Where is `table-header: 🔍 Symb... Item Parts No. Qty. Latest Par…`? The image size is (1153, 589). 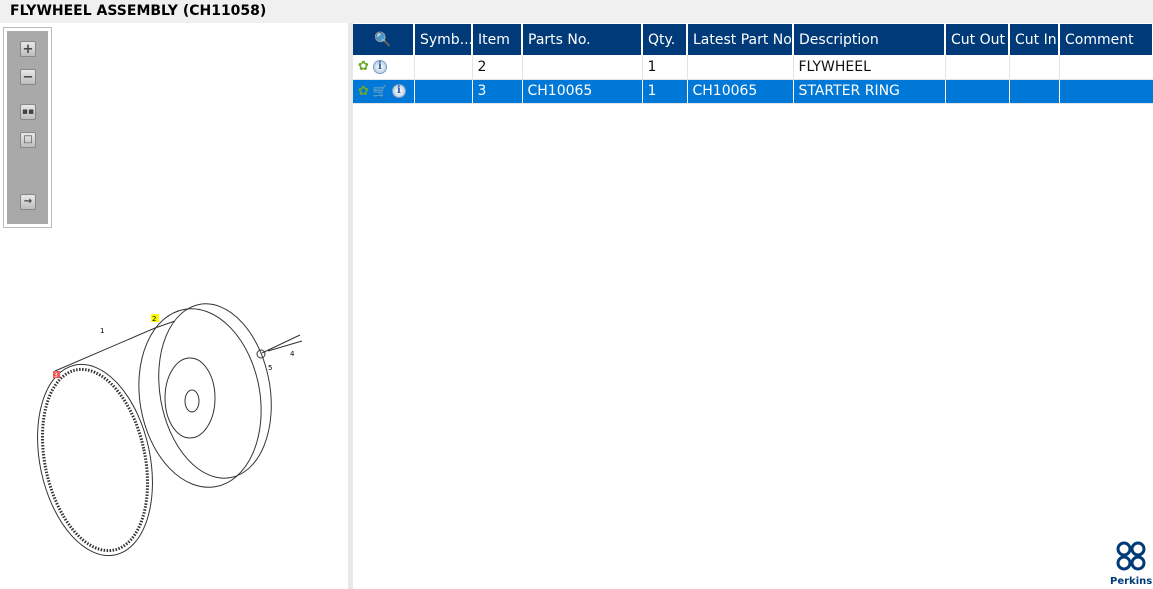
table-header: 🔍 Symb... Item Parts No. Qty. Latest Par… is located at coordinates (753, 39).